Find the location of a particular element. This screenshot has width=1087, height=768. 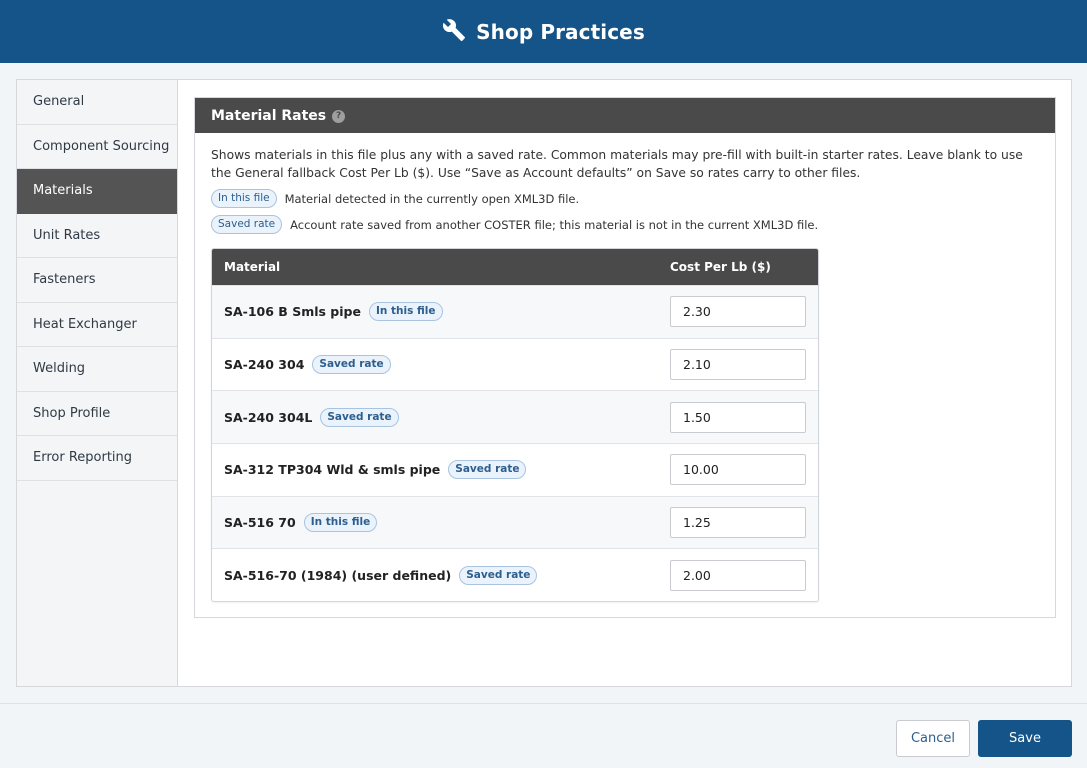

title-bar: Shop Practices is located at coordinates (543, 31).